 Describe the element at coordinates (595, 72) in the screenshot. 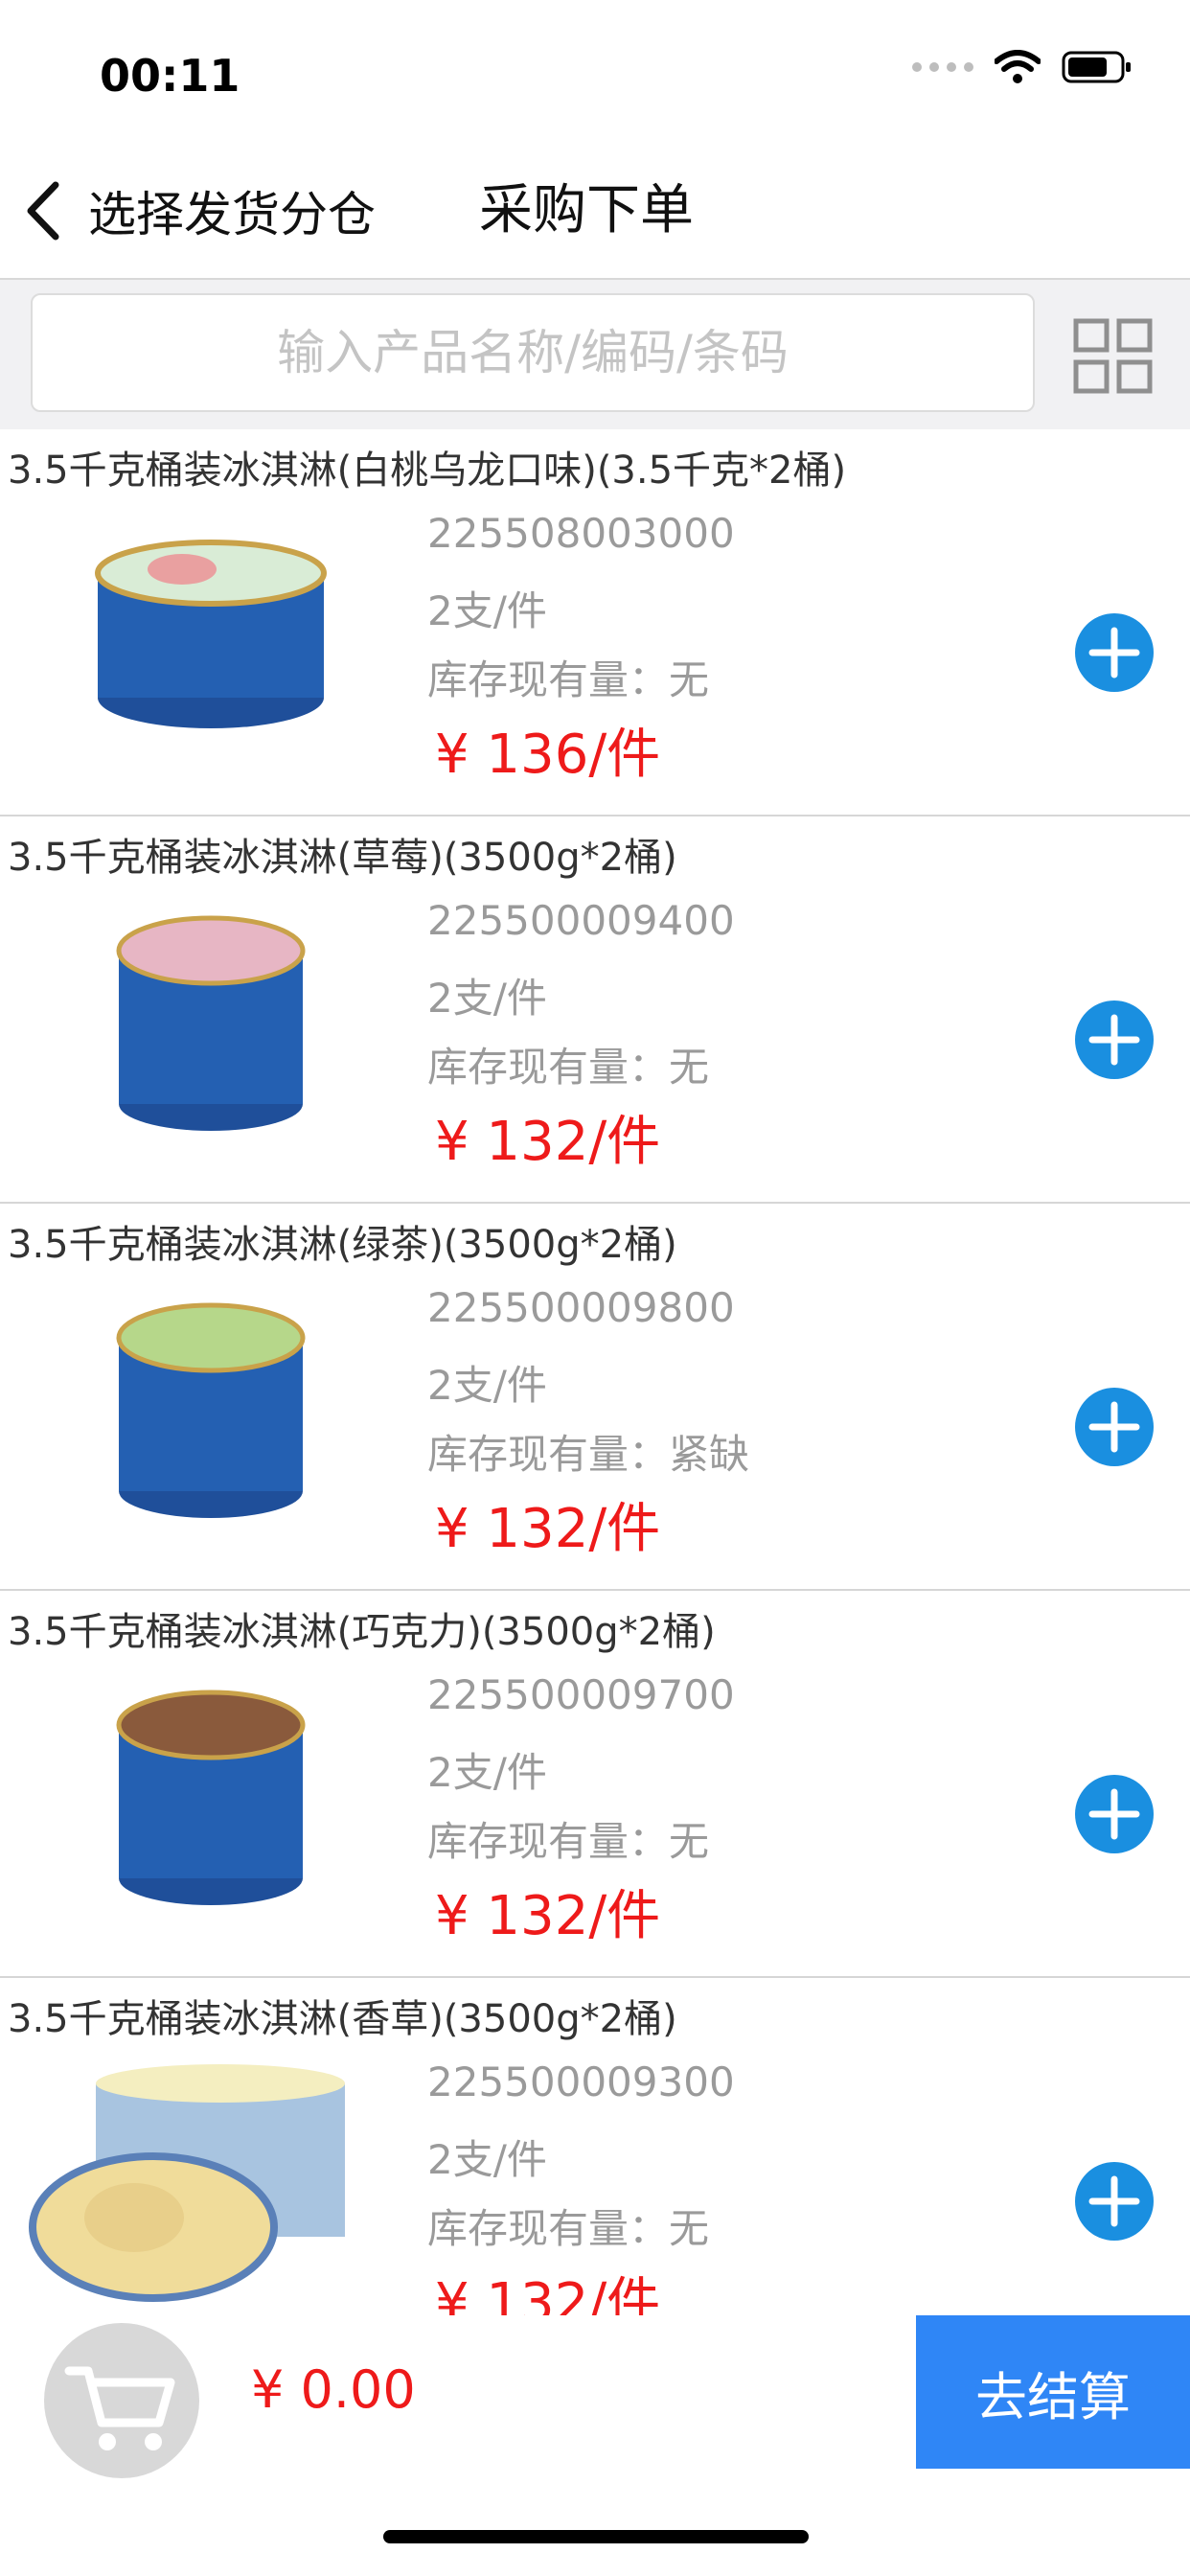

I see `status-bar: 00:11` at that location.